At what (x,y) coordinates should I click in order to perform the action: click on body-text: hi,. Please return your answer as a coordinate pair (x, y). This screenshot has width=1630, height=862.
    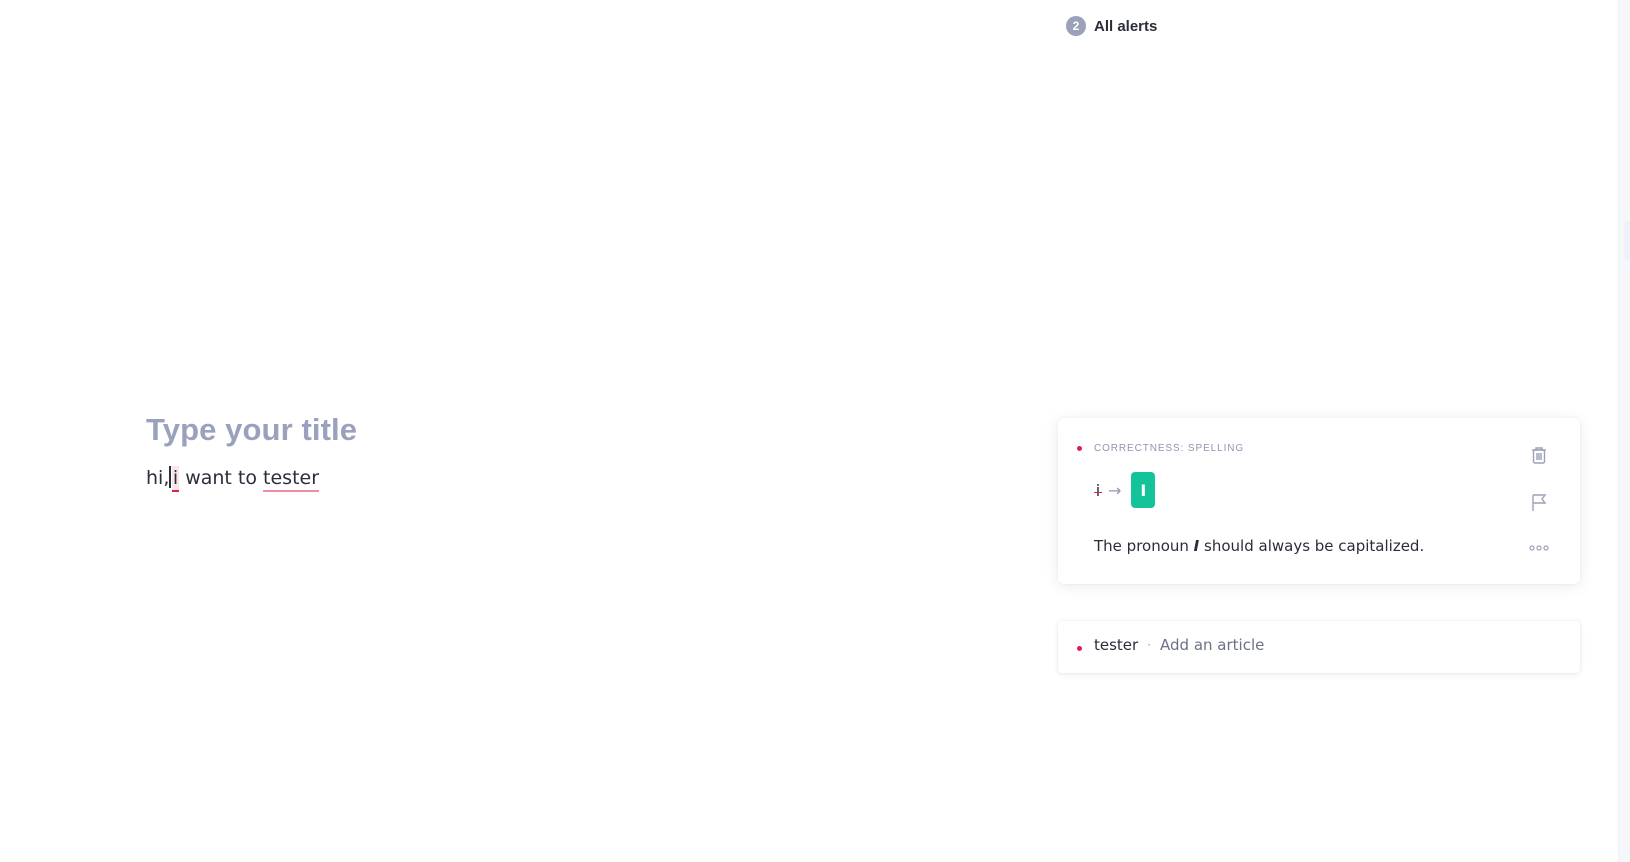
    Looking at the image, I should click on (158, 478).